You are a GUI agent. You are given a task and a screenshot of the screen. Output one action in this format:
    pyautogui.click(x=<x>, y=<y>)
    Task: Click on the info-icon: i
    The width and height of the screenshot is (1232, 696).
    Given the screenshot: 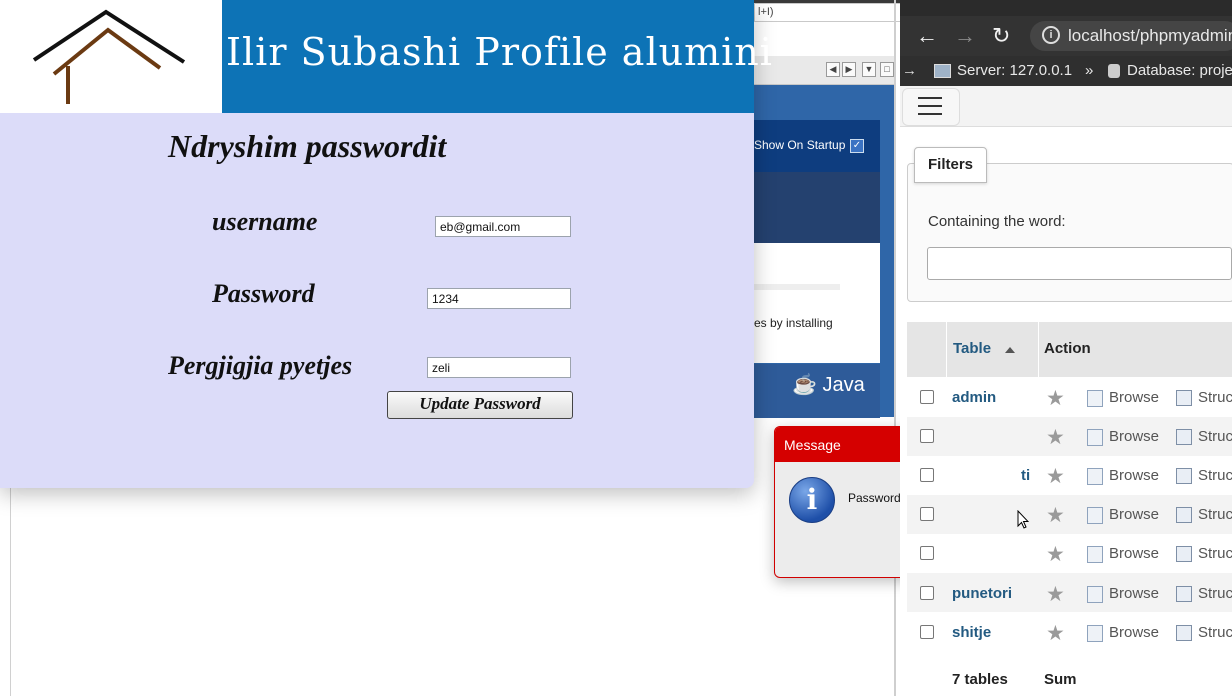 What is the action you would take?
    pyautogui.click(x=812, y=500)
    